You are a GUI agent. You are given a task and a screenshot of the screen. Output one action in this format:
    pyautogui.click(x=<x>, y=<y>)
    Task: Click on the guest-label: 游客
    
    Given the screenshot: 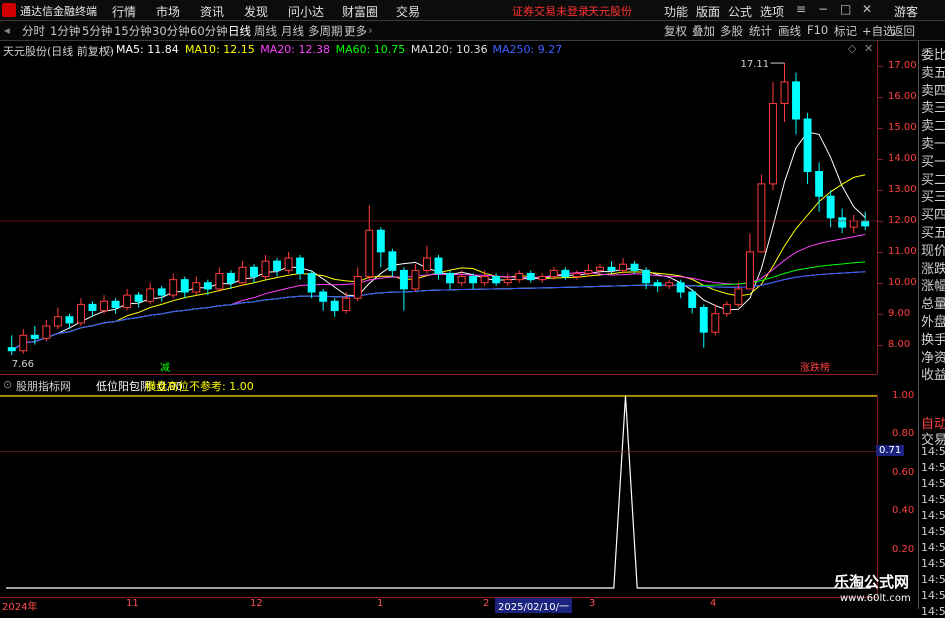 What is the action you would take?
    pyautogui.click(x=906, y=11)
    